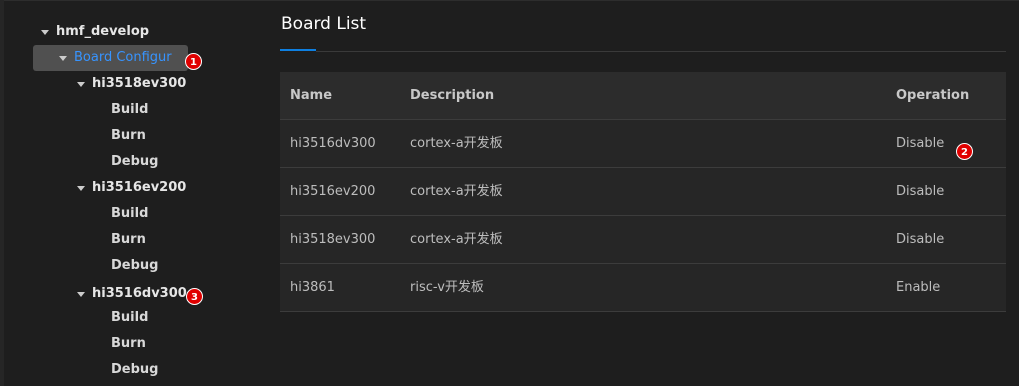 The width and height of the screenshot is (1019, 386). I want to click on column-header-name: Name, so click(311, 95).